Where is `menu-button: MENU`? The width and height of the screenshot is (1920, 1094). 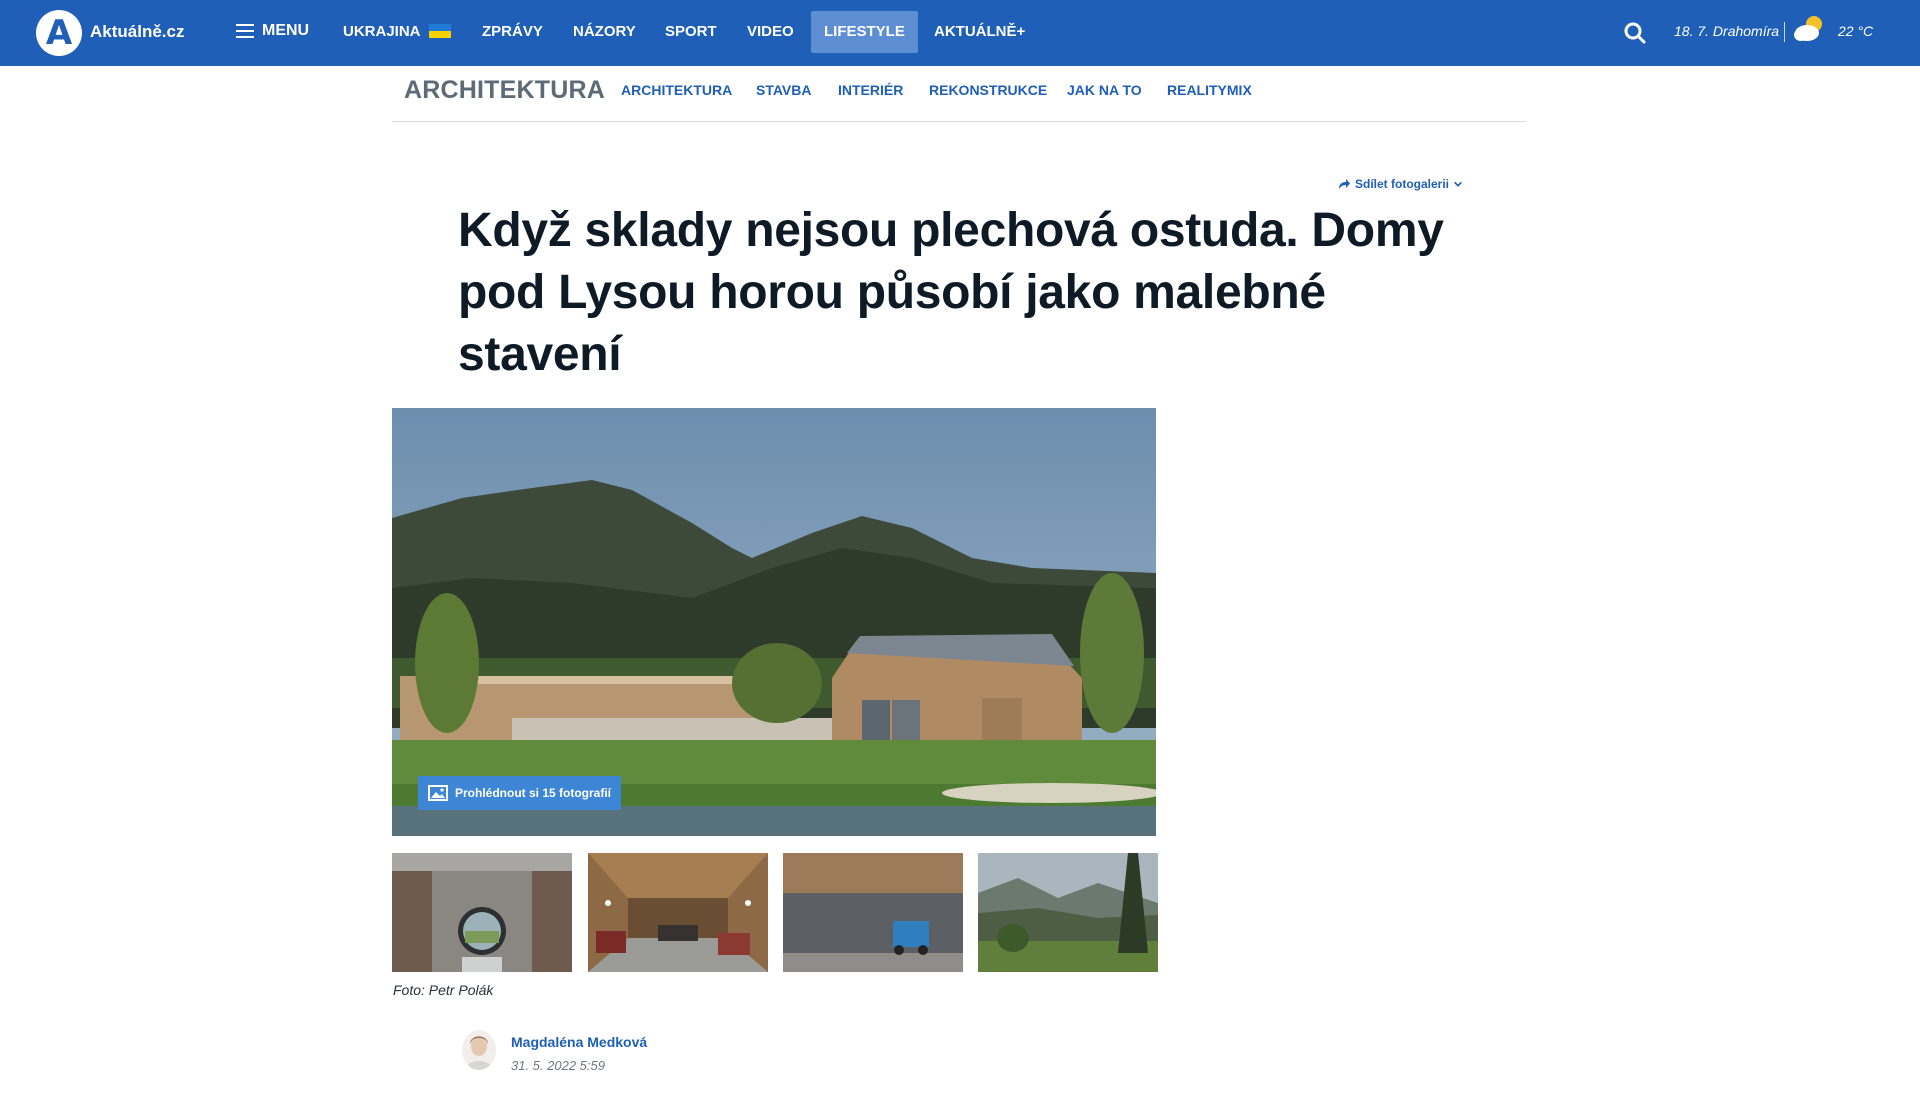
menu-button: MENU is located at coordinates (272, 31).